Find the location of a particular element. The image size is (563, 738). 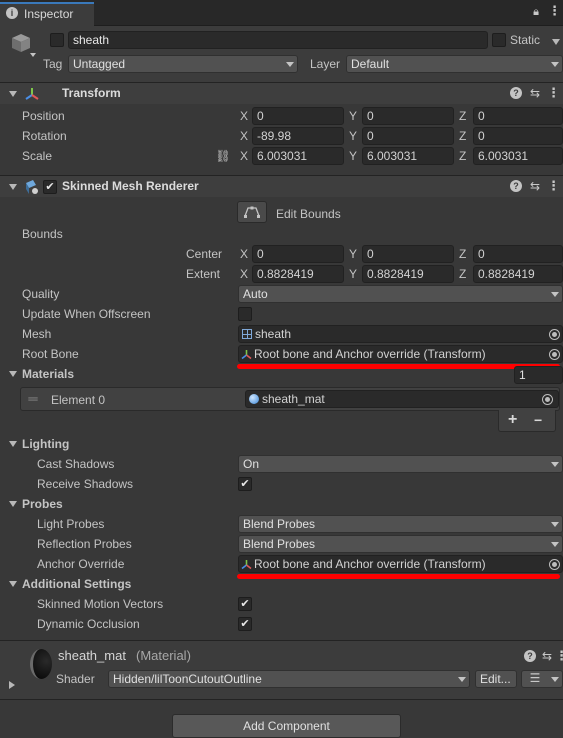

link-icon: ⛓︎ is located at coordinates (223, 156).